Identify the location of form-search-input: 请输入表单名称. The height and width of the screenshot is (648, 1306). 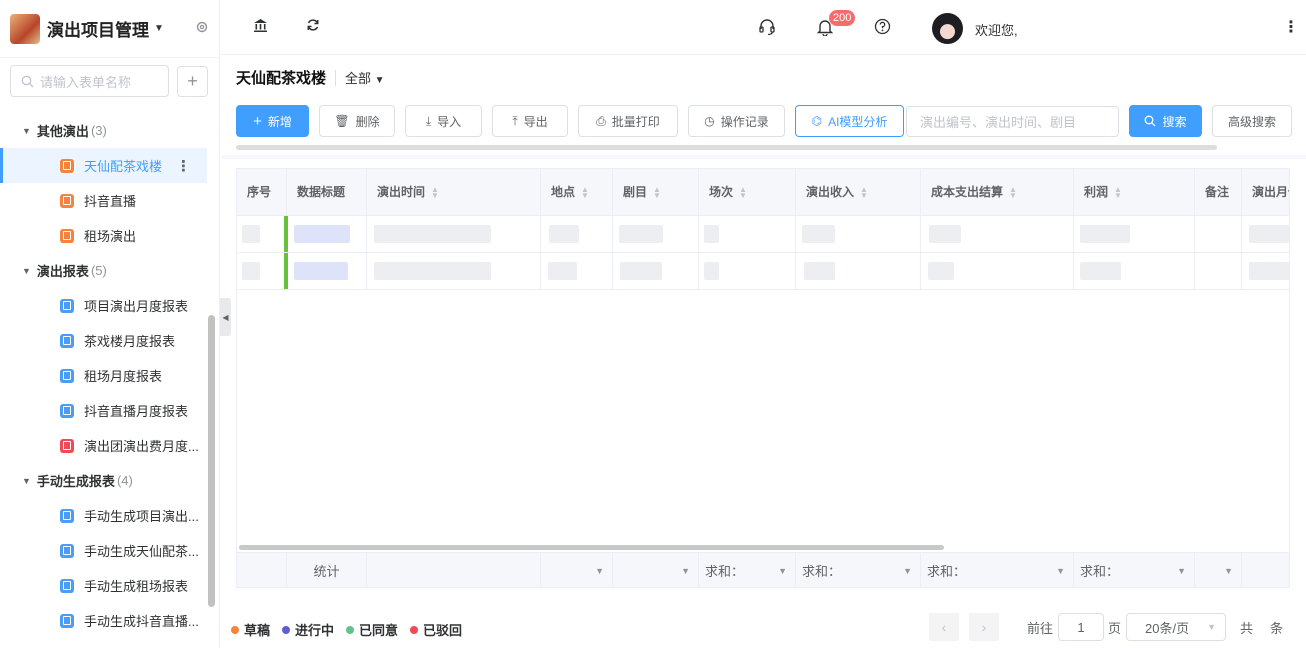
(89, 81).